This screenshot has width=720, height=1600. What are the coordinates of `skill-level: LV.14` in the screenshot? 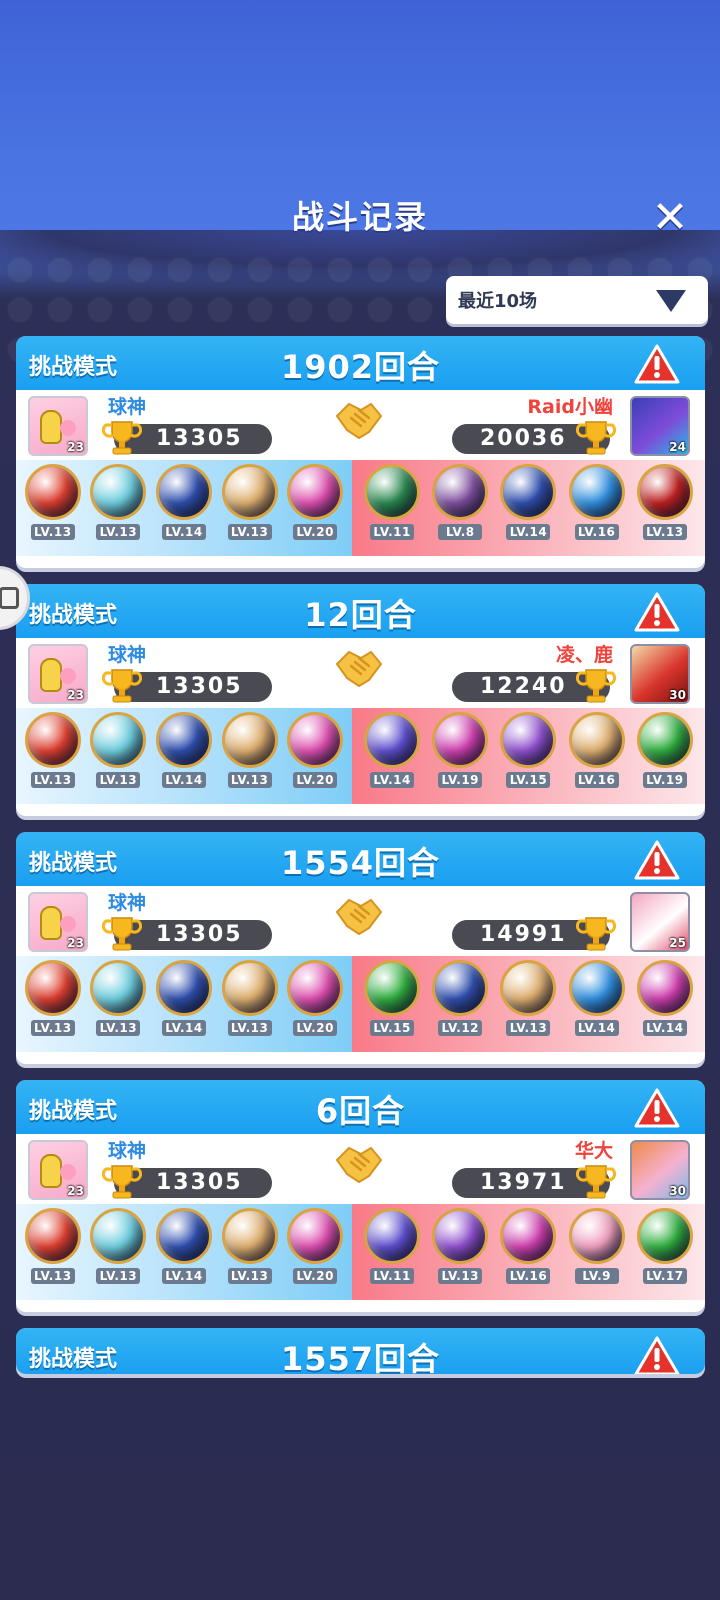 It's located at (183, 1276).